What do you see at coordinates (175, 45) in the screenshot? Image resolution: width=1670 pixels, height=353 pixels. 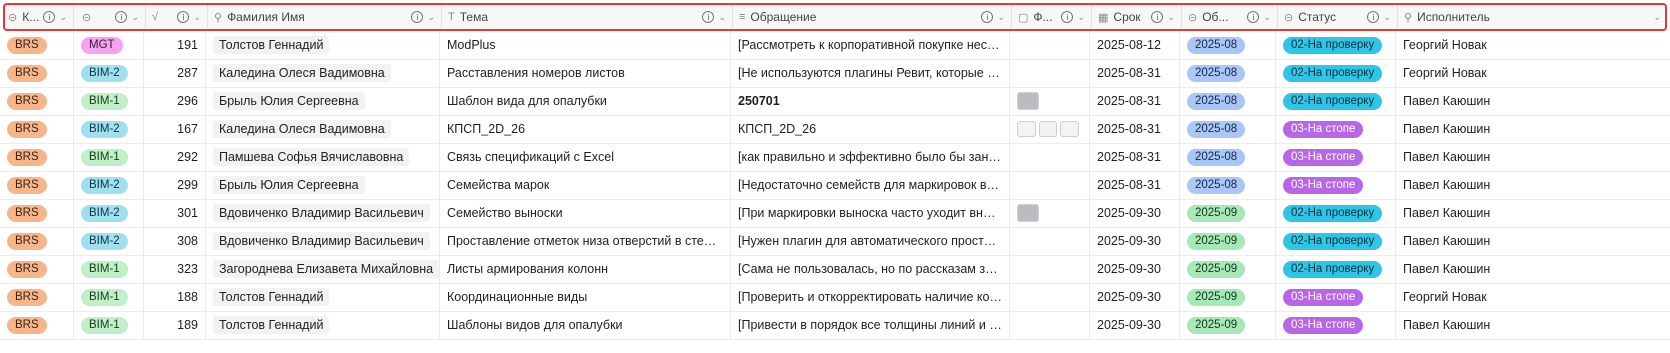 I see `cell-id: 191` at bounding box center [175, 45].